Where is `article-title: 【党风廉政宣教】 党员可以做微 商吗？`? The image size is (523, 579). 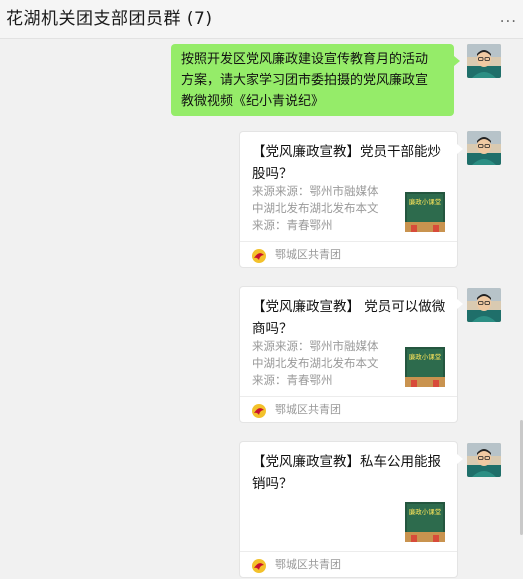 article-title: 【党风廉政宣教】 党员可以做微 商吗？ is located at coordinates (352, 318).